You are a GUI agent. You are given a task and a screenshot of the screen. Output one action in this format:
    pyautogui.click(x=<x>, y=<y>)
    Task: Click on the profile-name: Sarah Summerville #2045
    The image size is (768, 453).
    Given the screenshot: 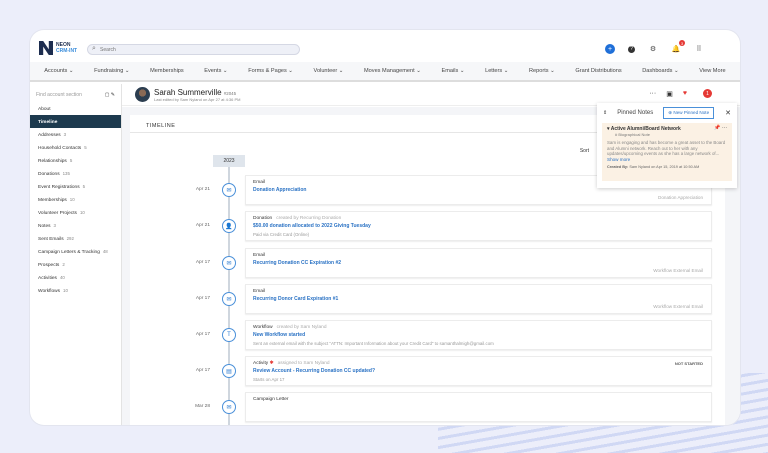 What is the action you would take?
    pyautogui.click(x=195, y=92)
    